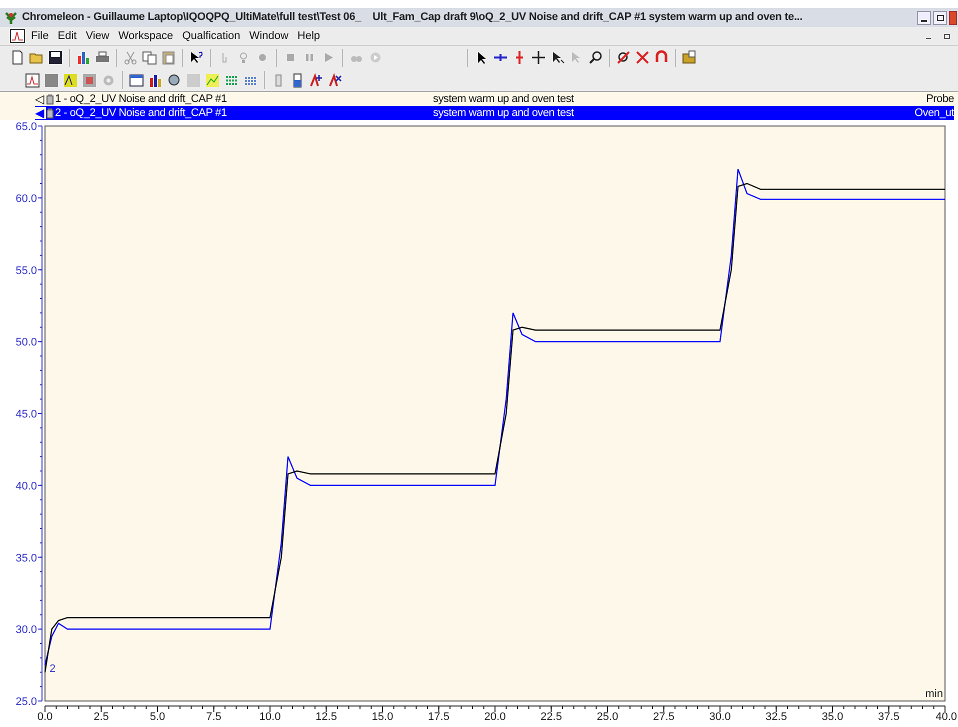 This screenshot has height=727, width=958. I want to click on paste-icon, so click(168, 57).